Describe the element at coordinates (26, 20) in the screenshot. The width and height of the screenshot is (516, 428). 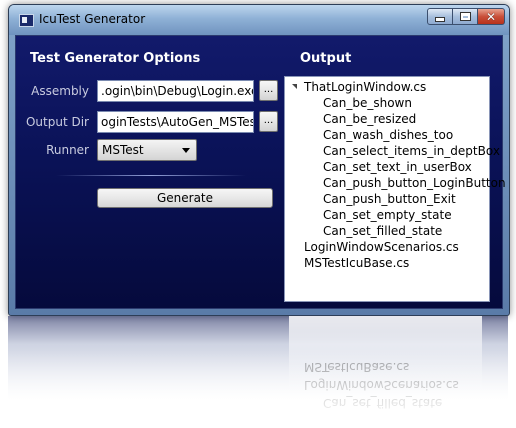
I see `app-icon` at that location.